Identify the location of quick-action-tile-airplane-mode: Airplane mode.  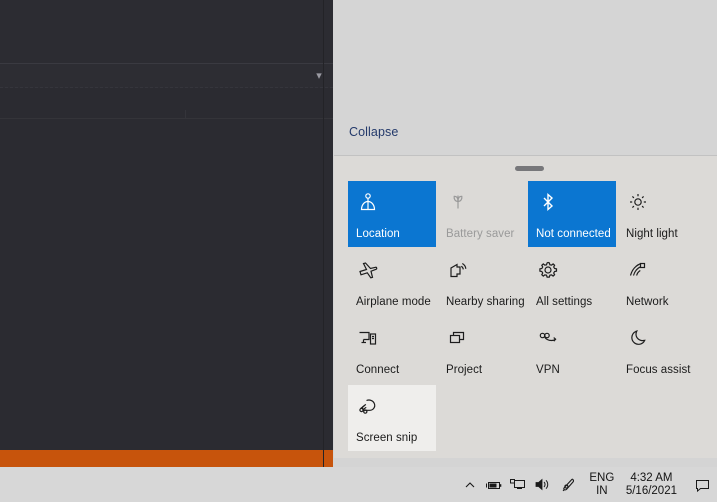
(392, 282).